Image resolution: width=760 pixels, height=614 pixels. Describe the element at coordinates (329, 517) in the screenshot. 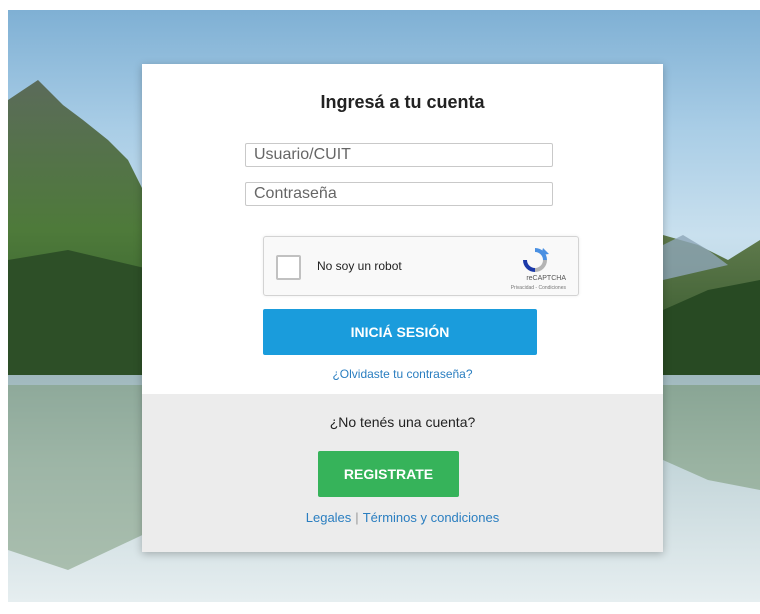

I see `legal-link: Legales` at that location.